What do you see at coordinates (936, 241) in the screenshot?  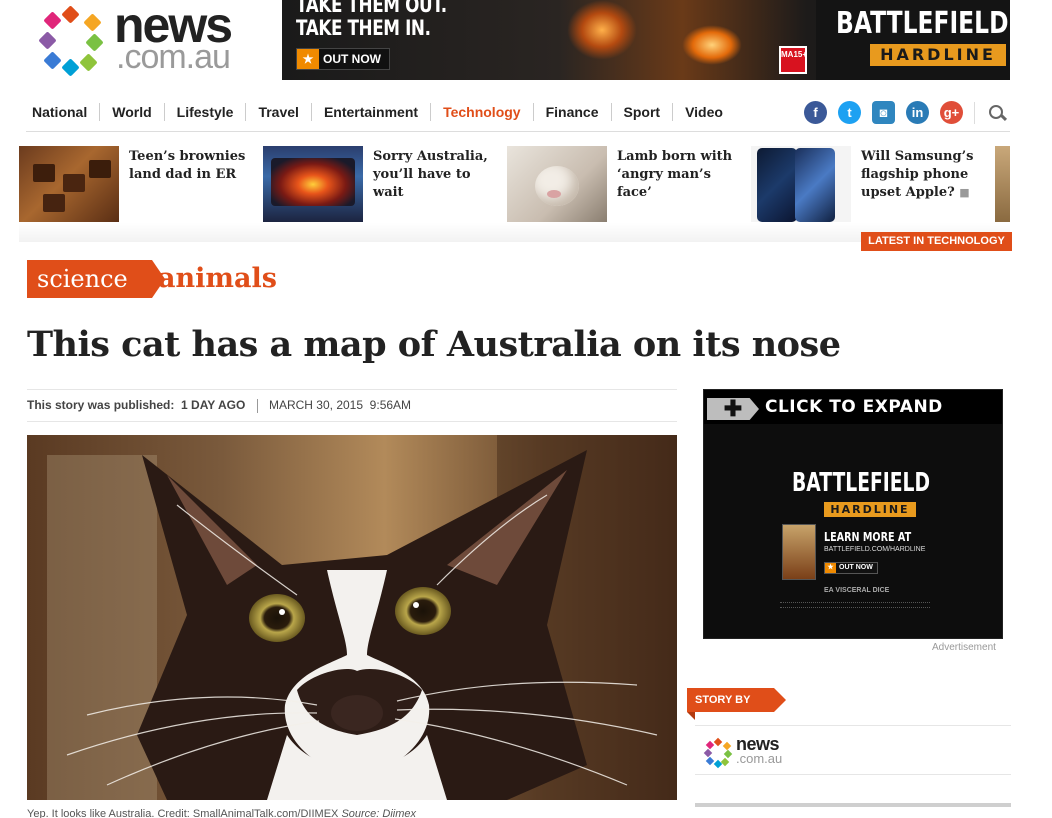 I see `latest-in-technology-label: LATEST IN TECHNOLOGY` at bounding box center [936, 241].